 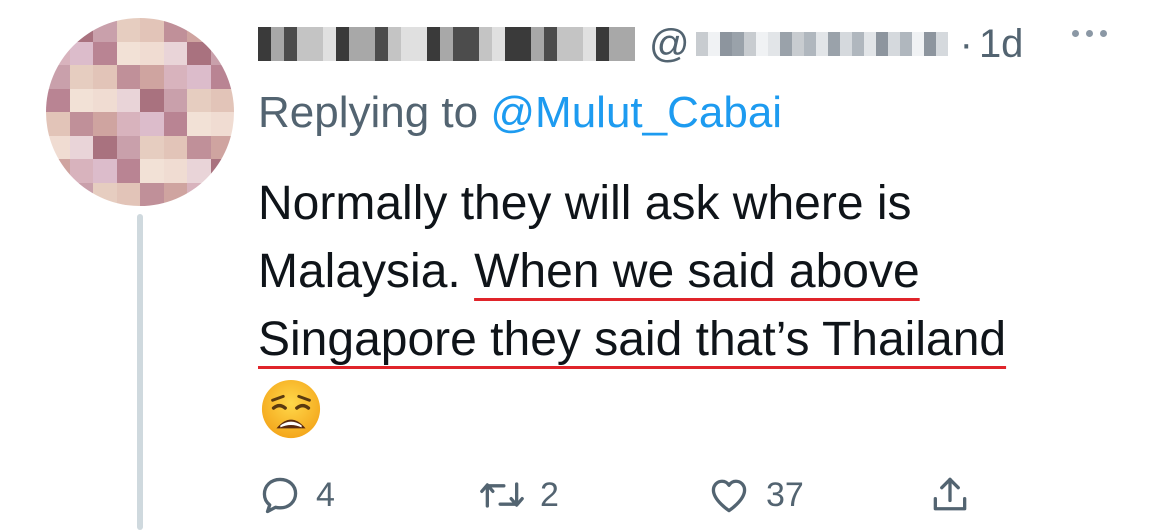 I want to click on like-count: 37, so click(x=785, y=494).